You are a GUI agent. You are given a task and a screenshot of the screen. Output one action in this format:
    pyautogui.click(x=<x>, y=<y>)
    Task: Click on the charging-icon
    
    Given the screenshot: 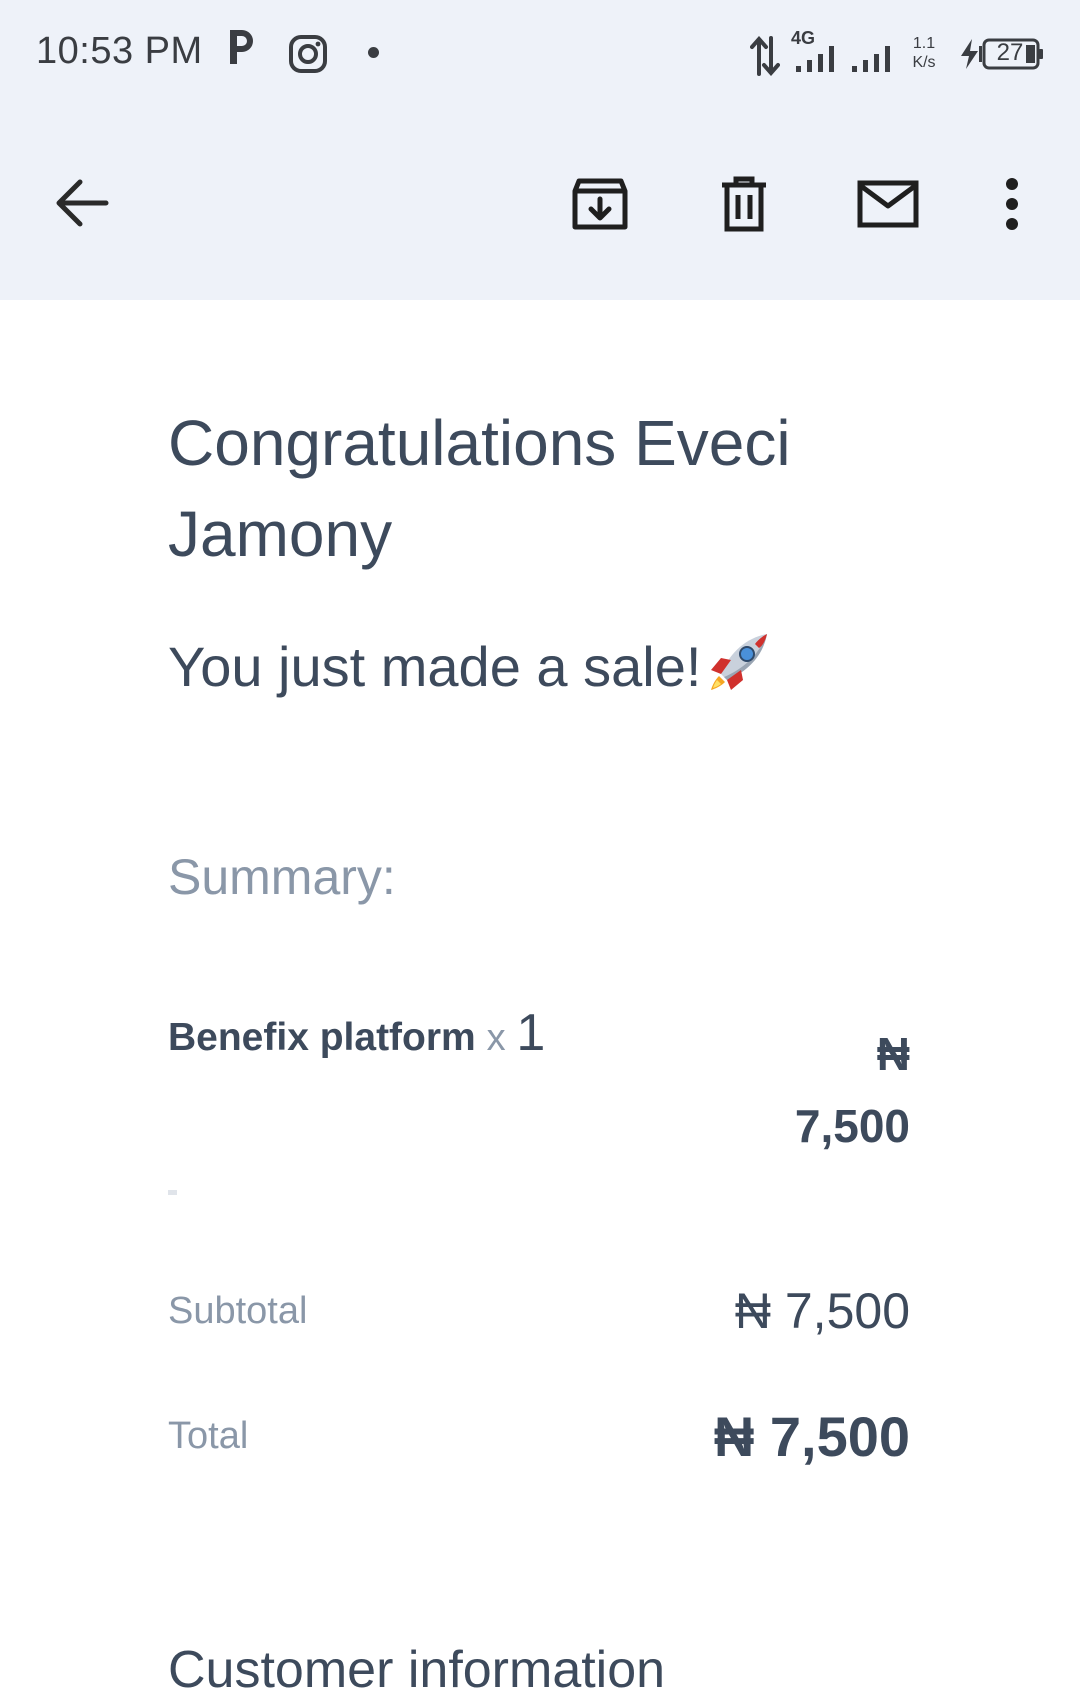 What is the action you would take?
    pyautogui.click(x=971, y=56)
    